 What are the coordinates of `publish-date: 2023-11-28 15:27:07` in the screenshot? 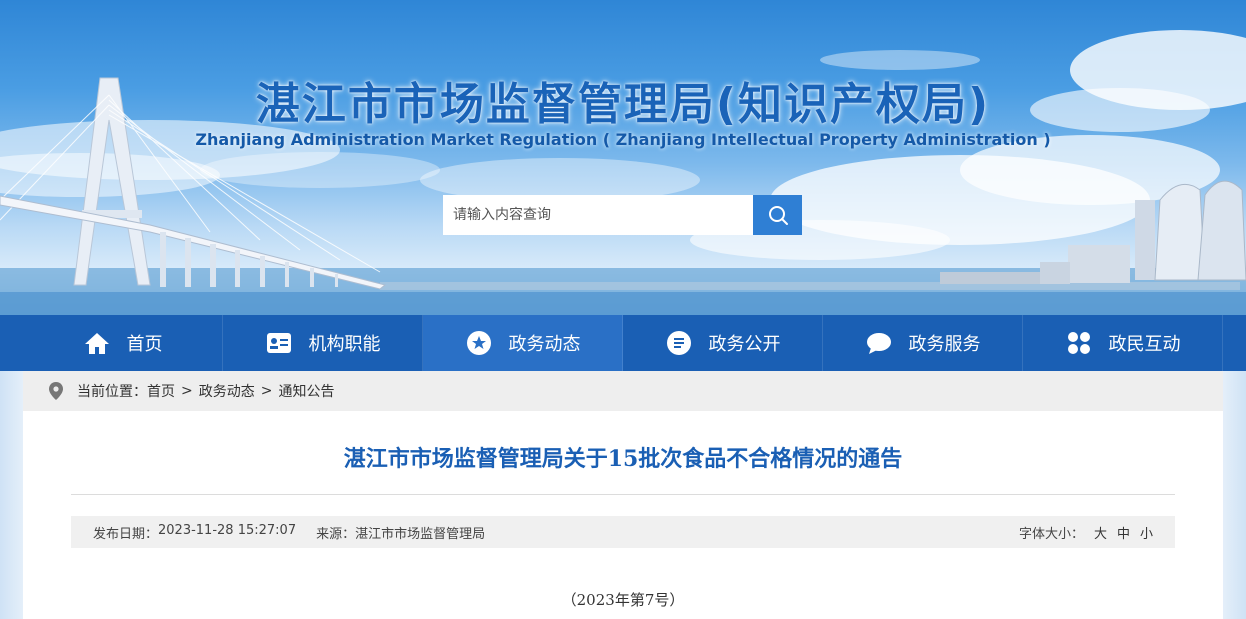 It's located at (227, 530).